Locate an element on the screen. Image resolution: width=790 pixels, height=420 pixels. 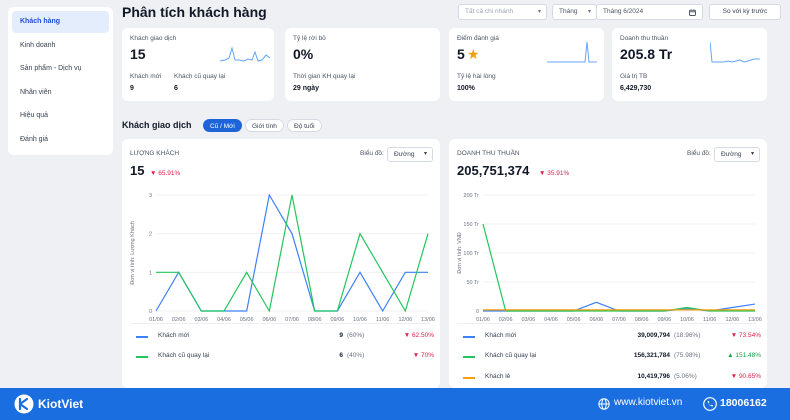
section-title: Khách giao dịch is located at coordinates (157, 125).